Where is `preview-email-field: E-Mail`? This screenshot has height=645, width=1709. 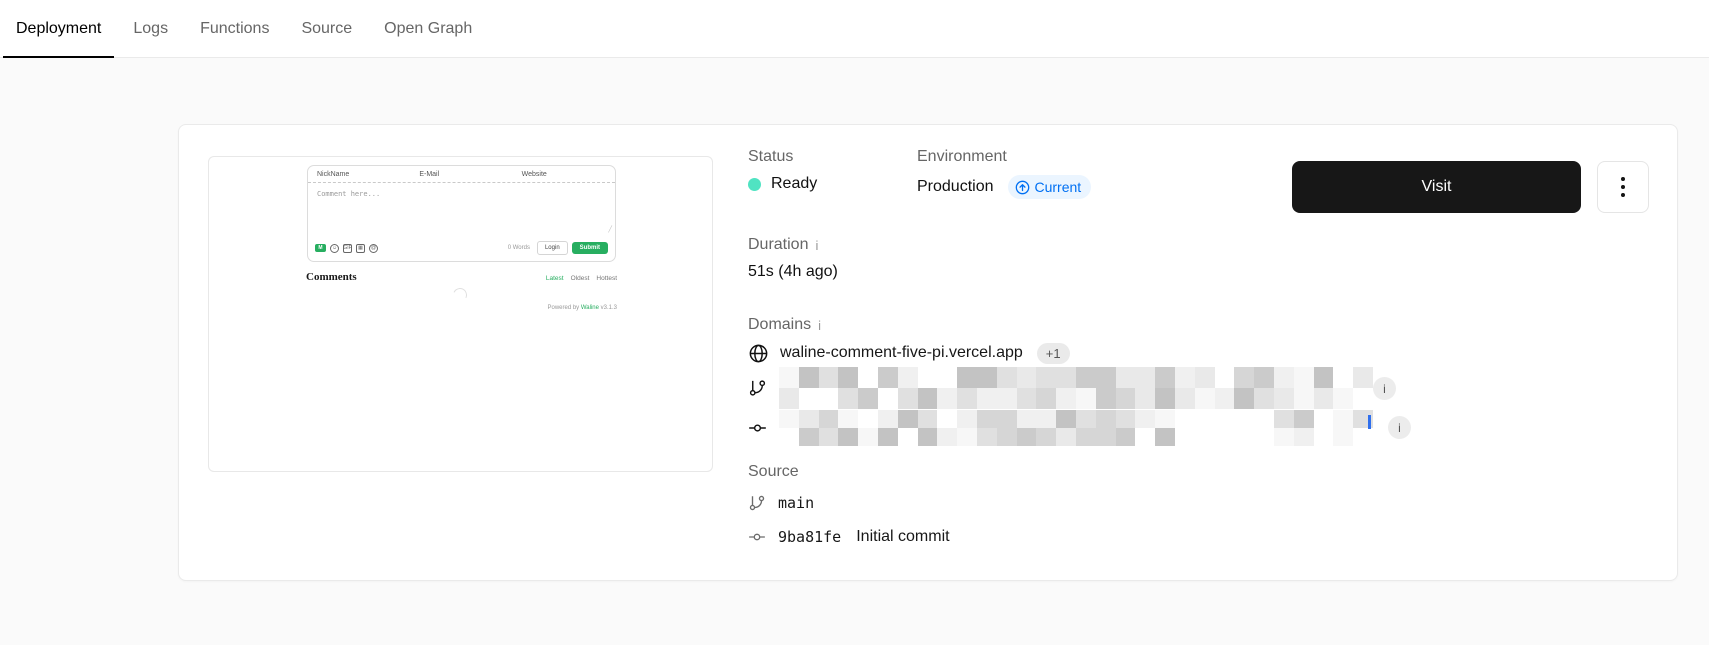
preview-email-field: E-Mail is located at coordinates (429, 174).